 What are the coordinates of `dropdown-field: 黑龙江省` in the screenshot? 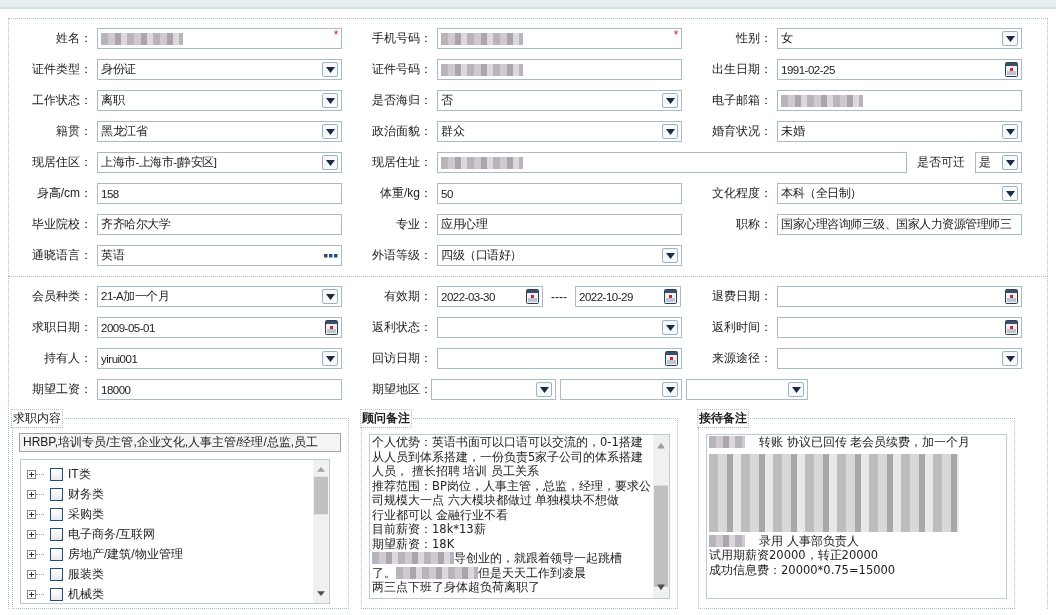 It's located at (219, 131).